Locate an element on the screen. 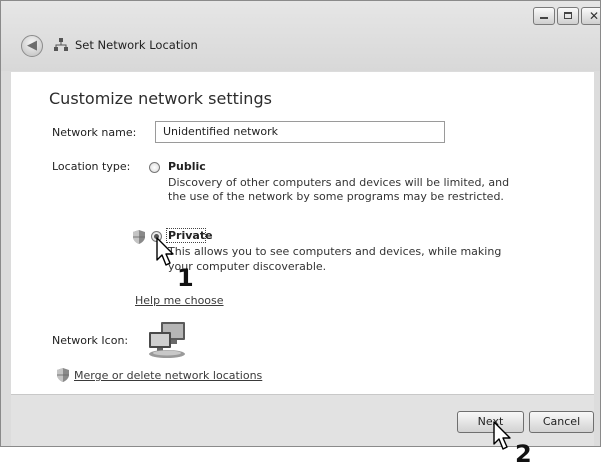 The image size is (601, 470). close-button: ✕ is located at coordinates (590, 16).